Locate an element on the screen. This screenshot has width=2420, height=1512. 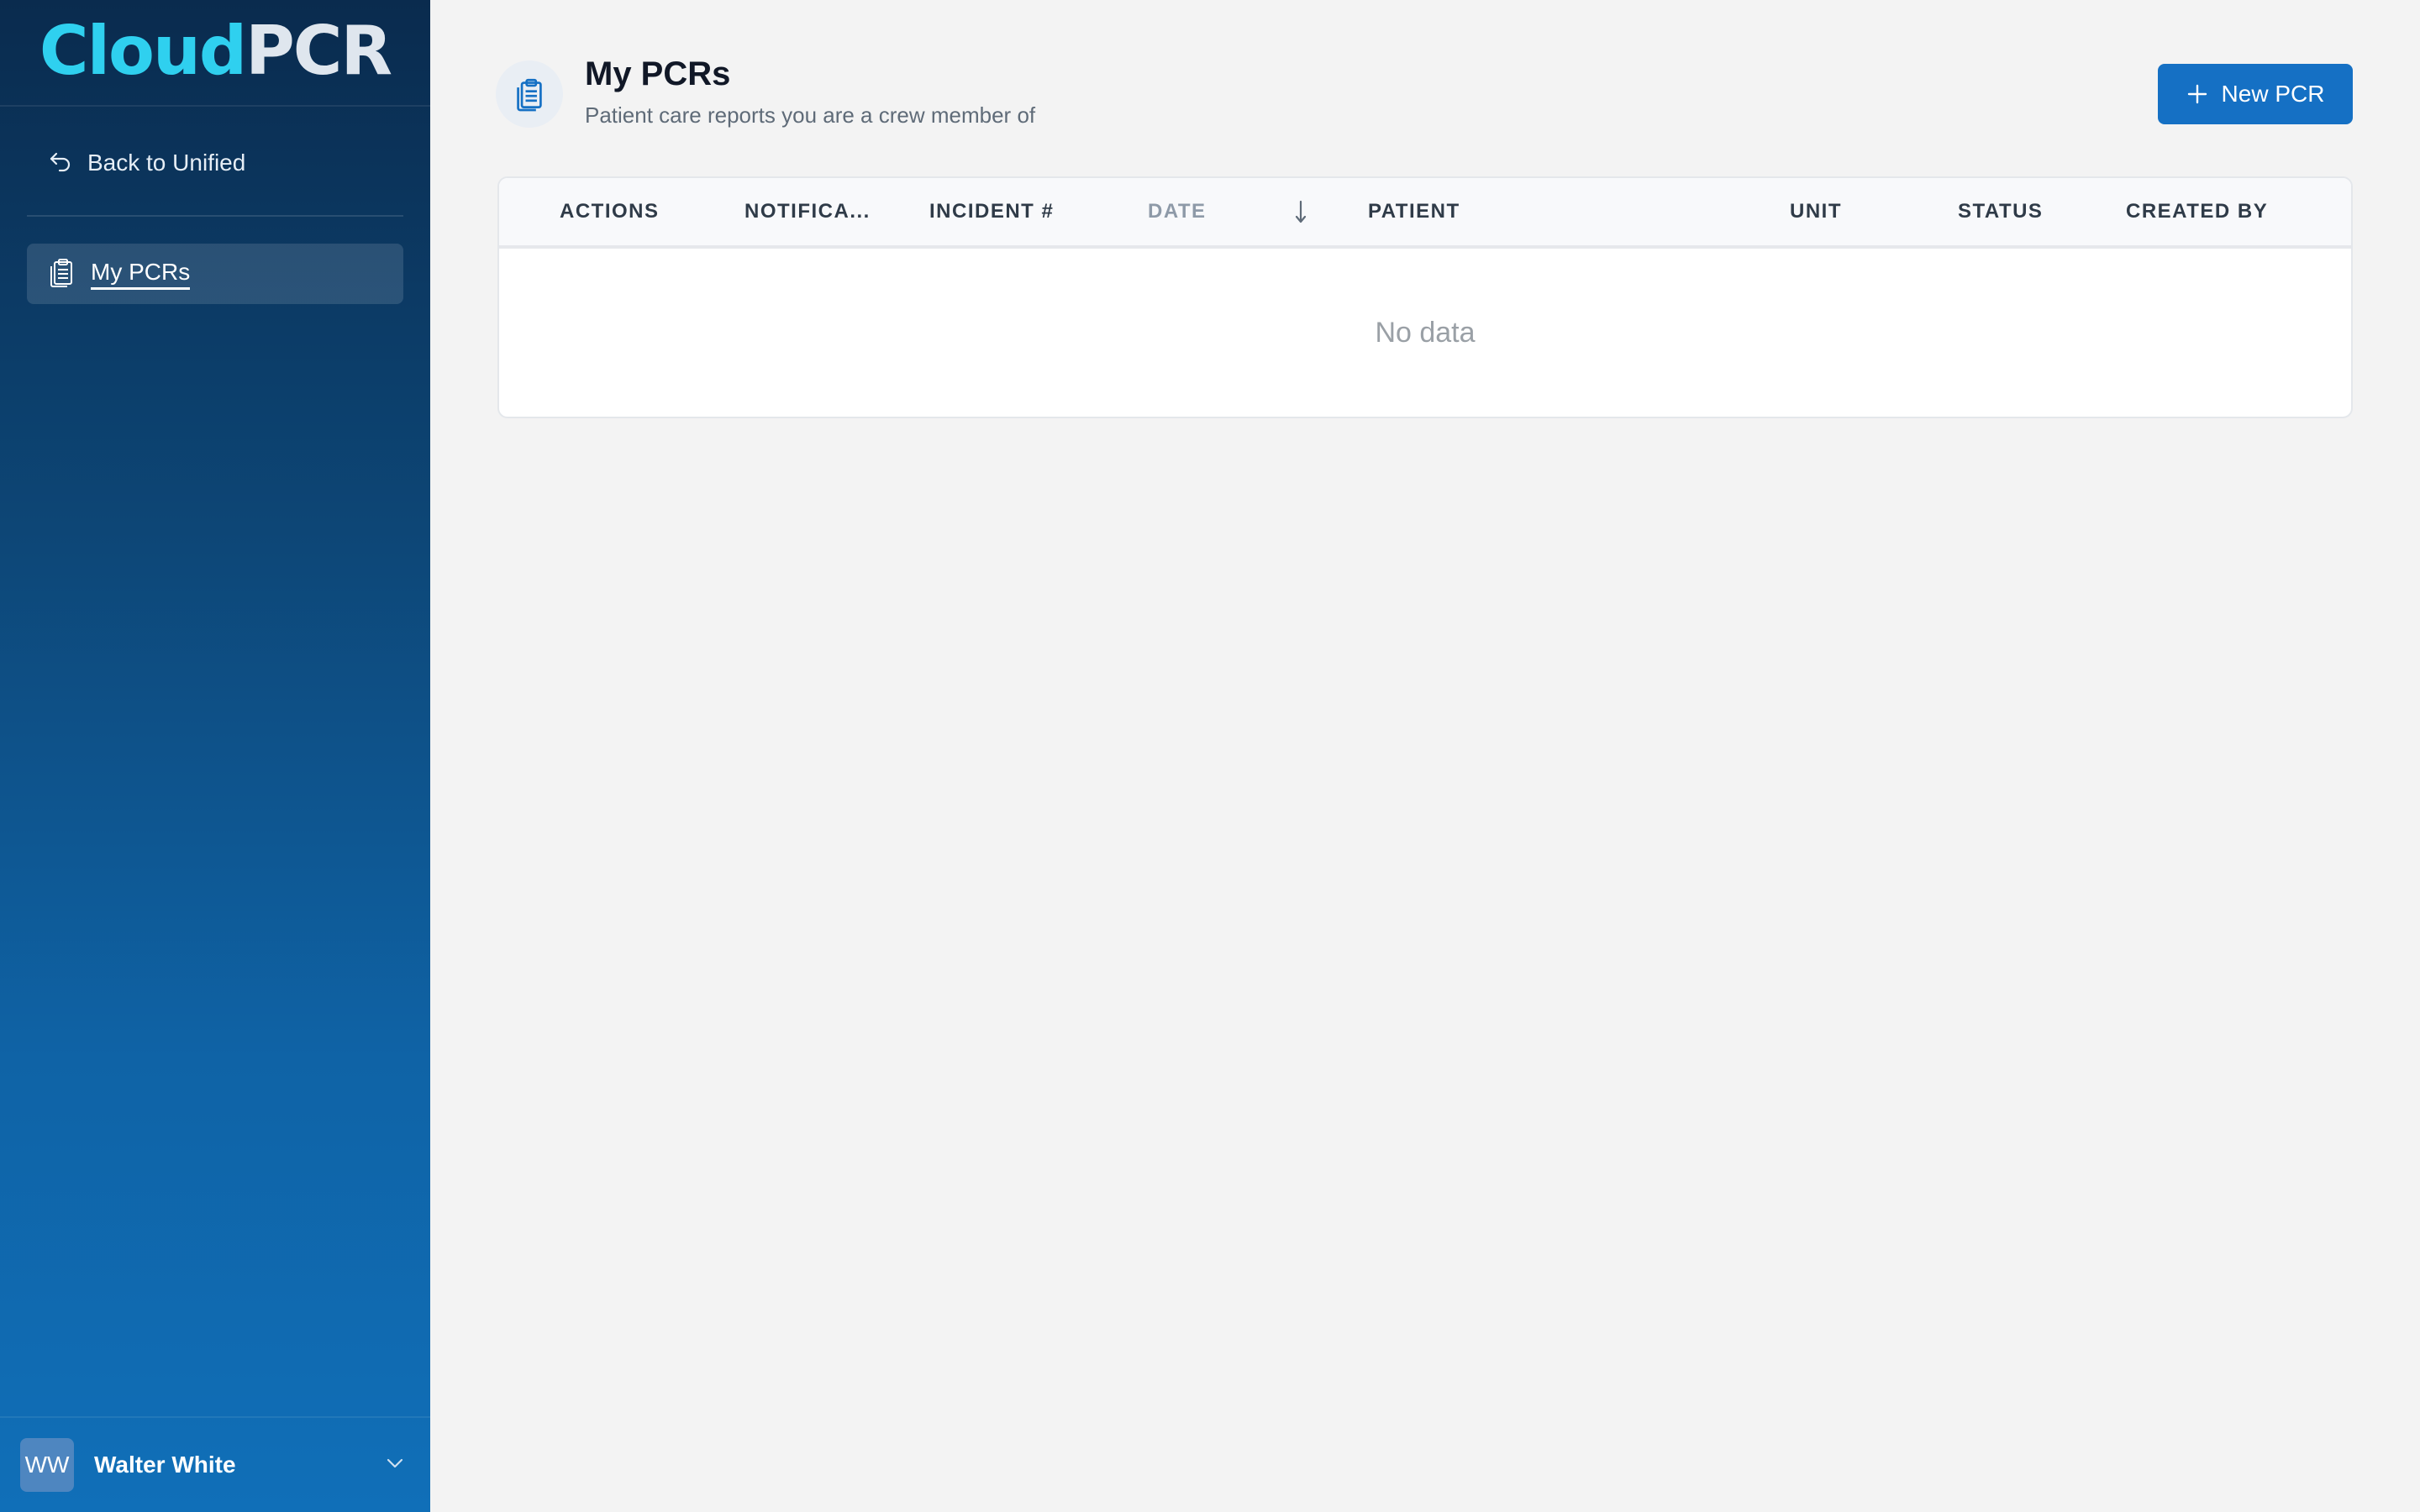
page-header-icon is located at coordinates (529, 94).